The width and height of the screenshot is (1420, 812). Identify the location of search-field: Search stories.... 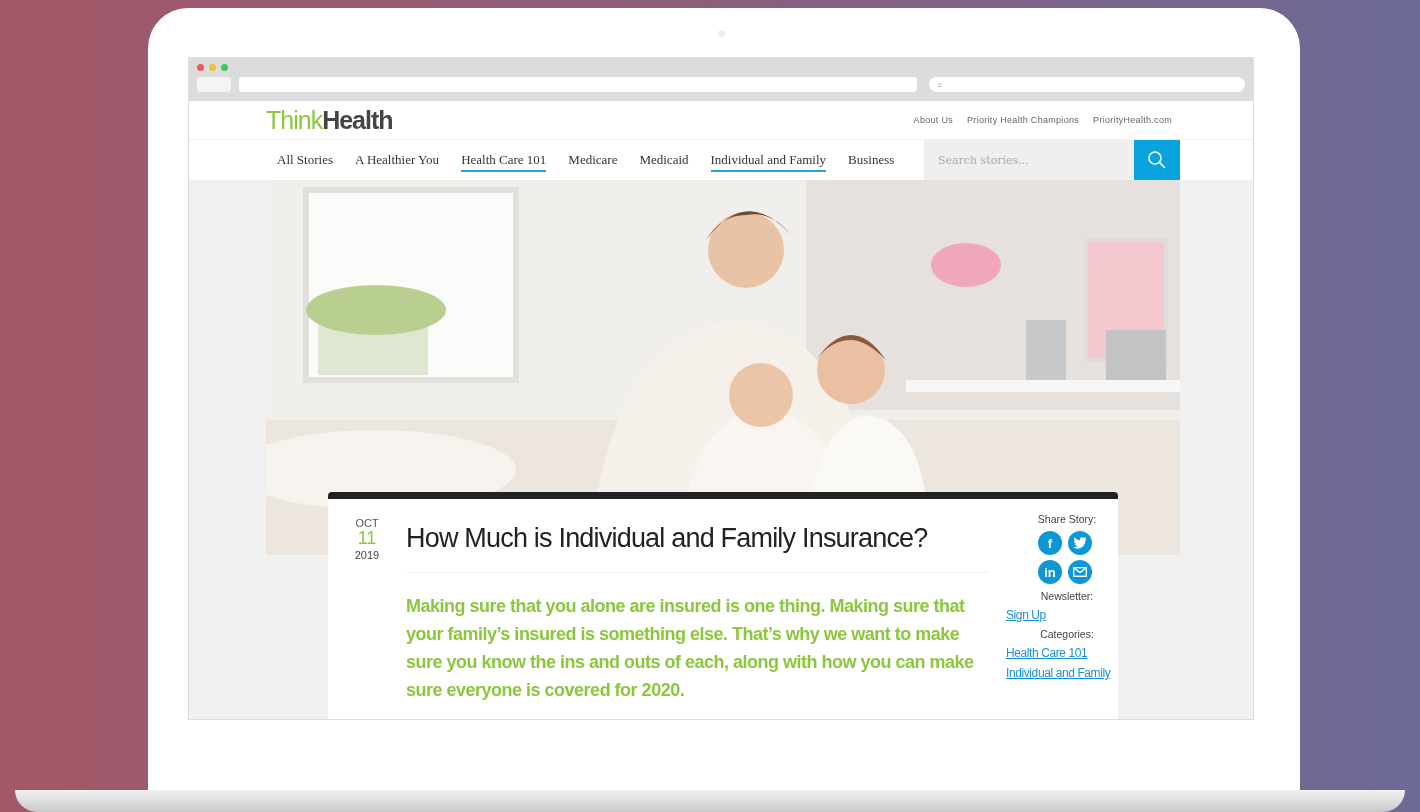
(1029, 160).